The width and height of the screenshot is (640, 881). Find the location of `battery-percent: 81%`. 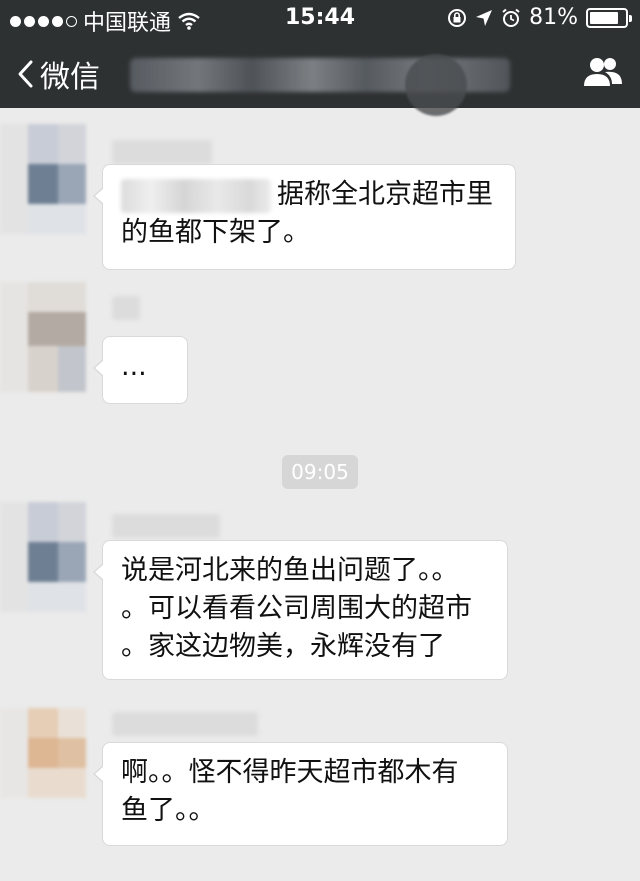

battery-percent: 81% is located at coordinates (553, 17).